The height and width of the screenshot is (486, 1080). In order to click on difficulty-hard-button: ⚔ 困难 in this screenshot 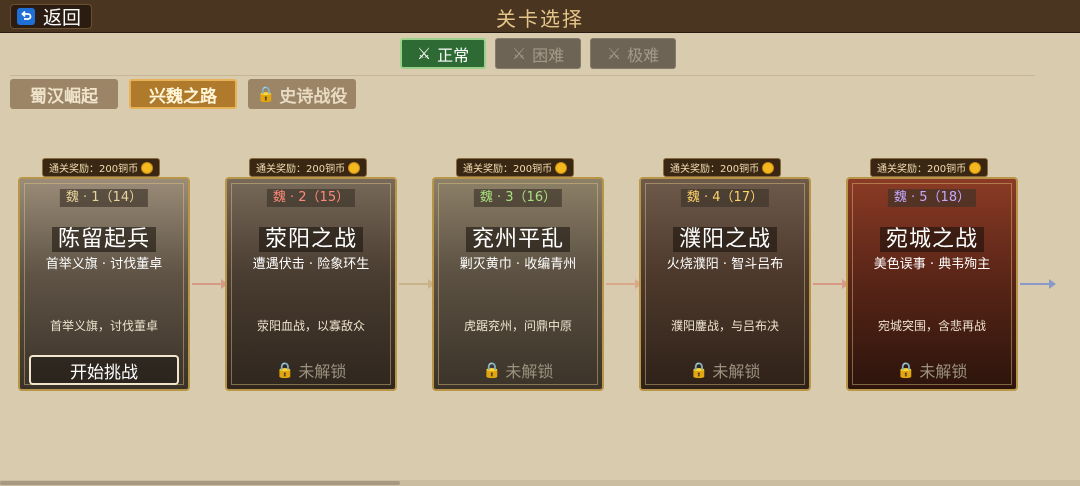, I will do `click(538, 53)`.